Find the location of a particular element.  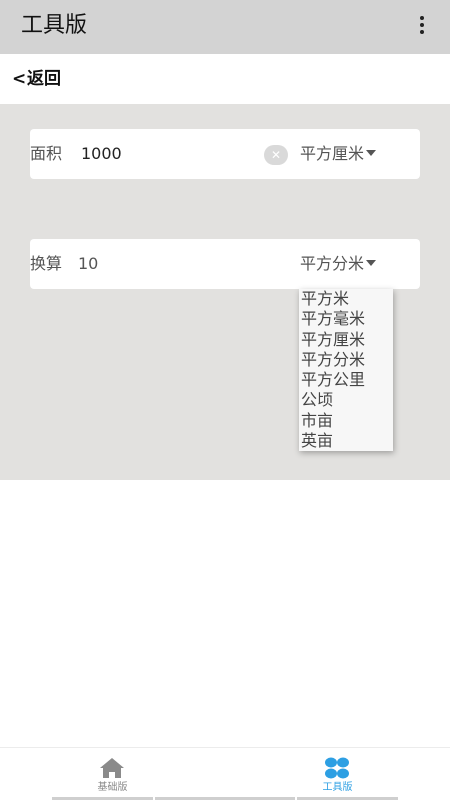

dropdown-option: 平方厘米 is located at coordinates (346, 340).